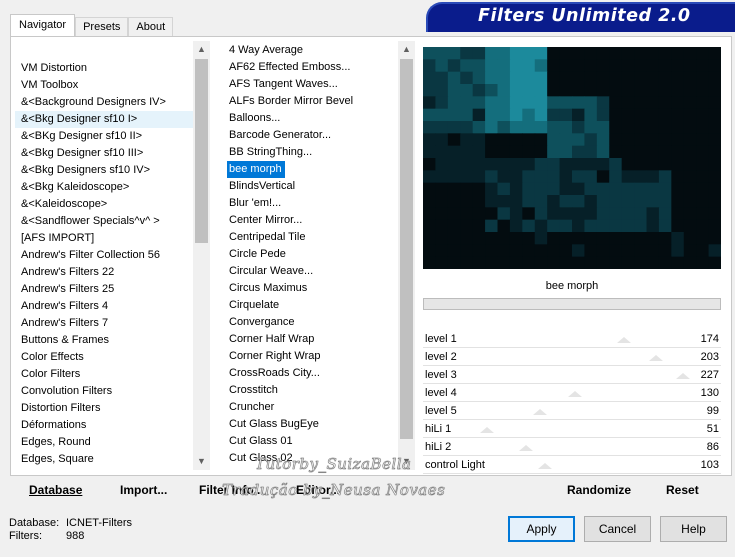 The width and height of the screenshot is (735, 557). Describe the element at coordinates (112, 469) in the screenshot. I see `category-item: FFG???` at that location.